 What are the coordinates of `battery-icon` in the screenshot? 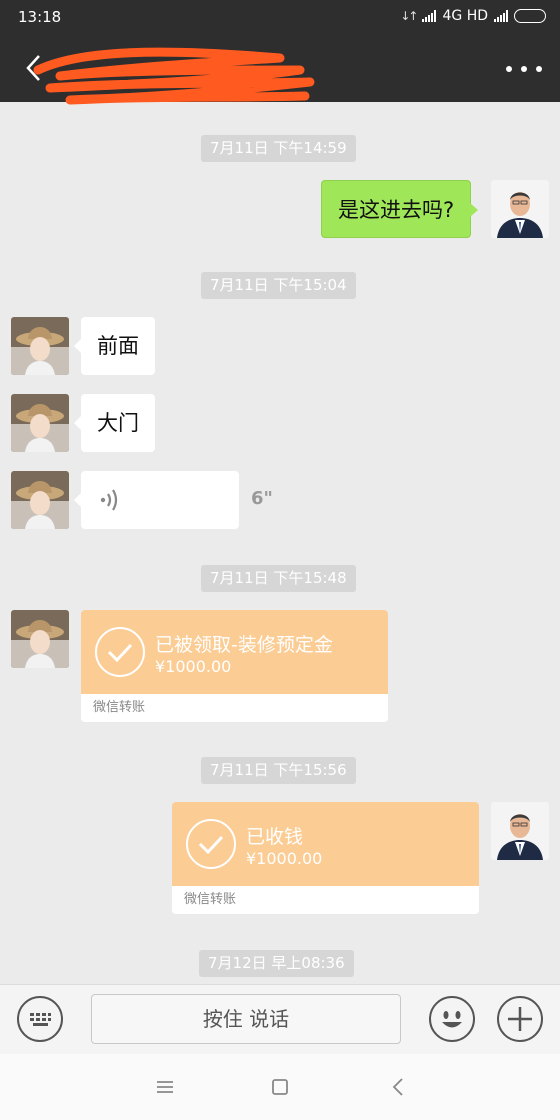 It's located at (530, 16).